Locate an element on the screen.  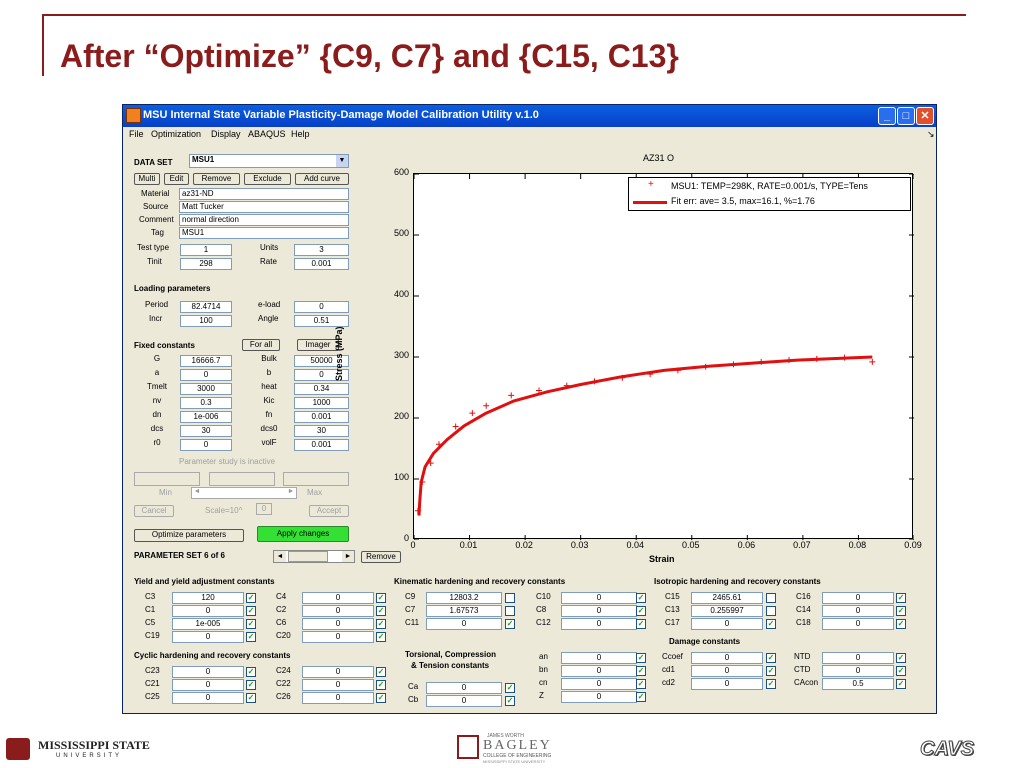
fixed-field-3: 0.3 is located at coordinates (206, 403).